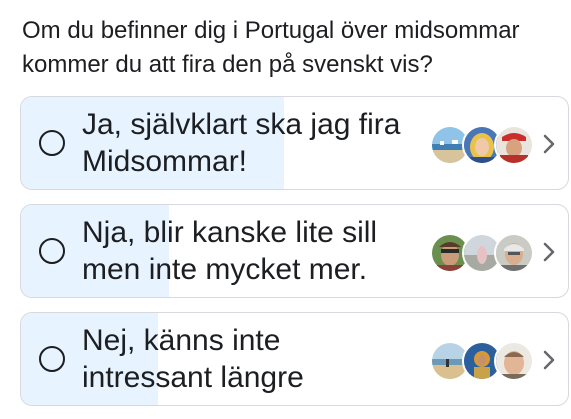 The image size is (571, 419). What do you see at coordinates (181, 340) in the screenshot?
I see `poll-option-label-line-1: Nej, känns inte` at bounding box center [181, 340].